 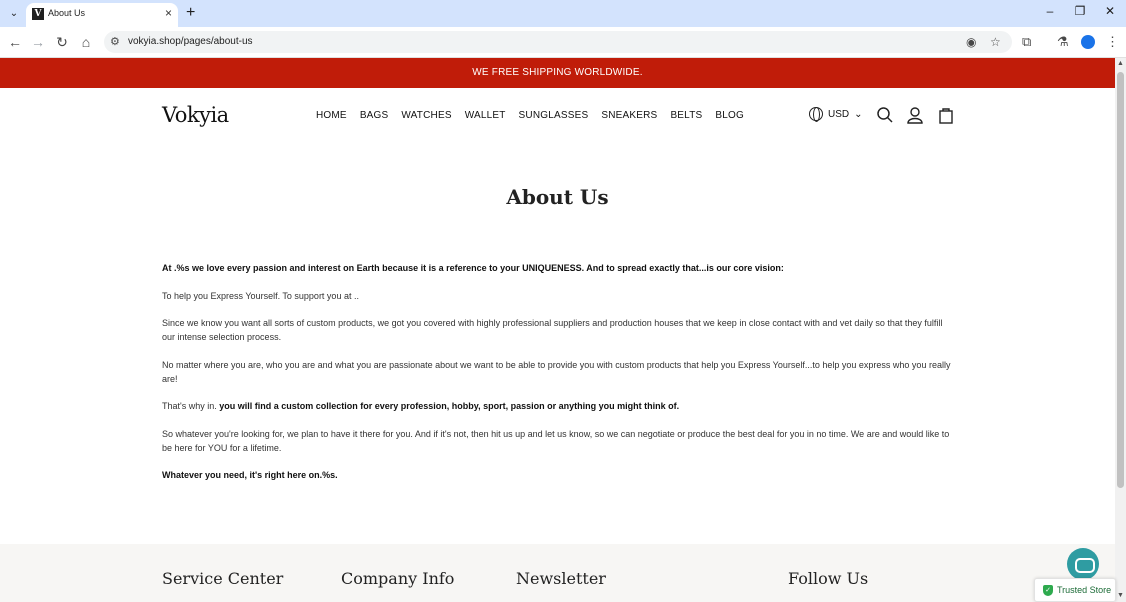 What do you see at coordinates (1110, 11) in the screenshot?
I see `window-close-icon: ✕` at bounding box center [1110, 11].